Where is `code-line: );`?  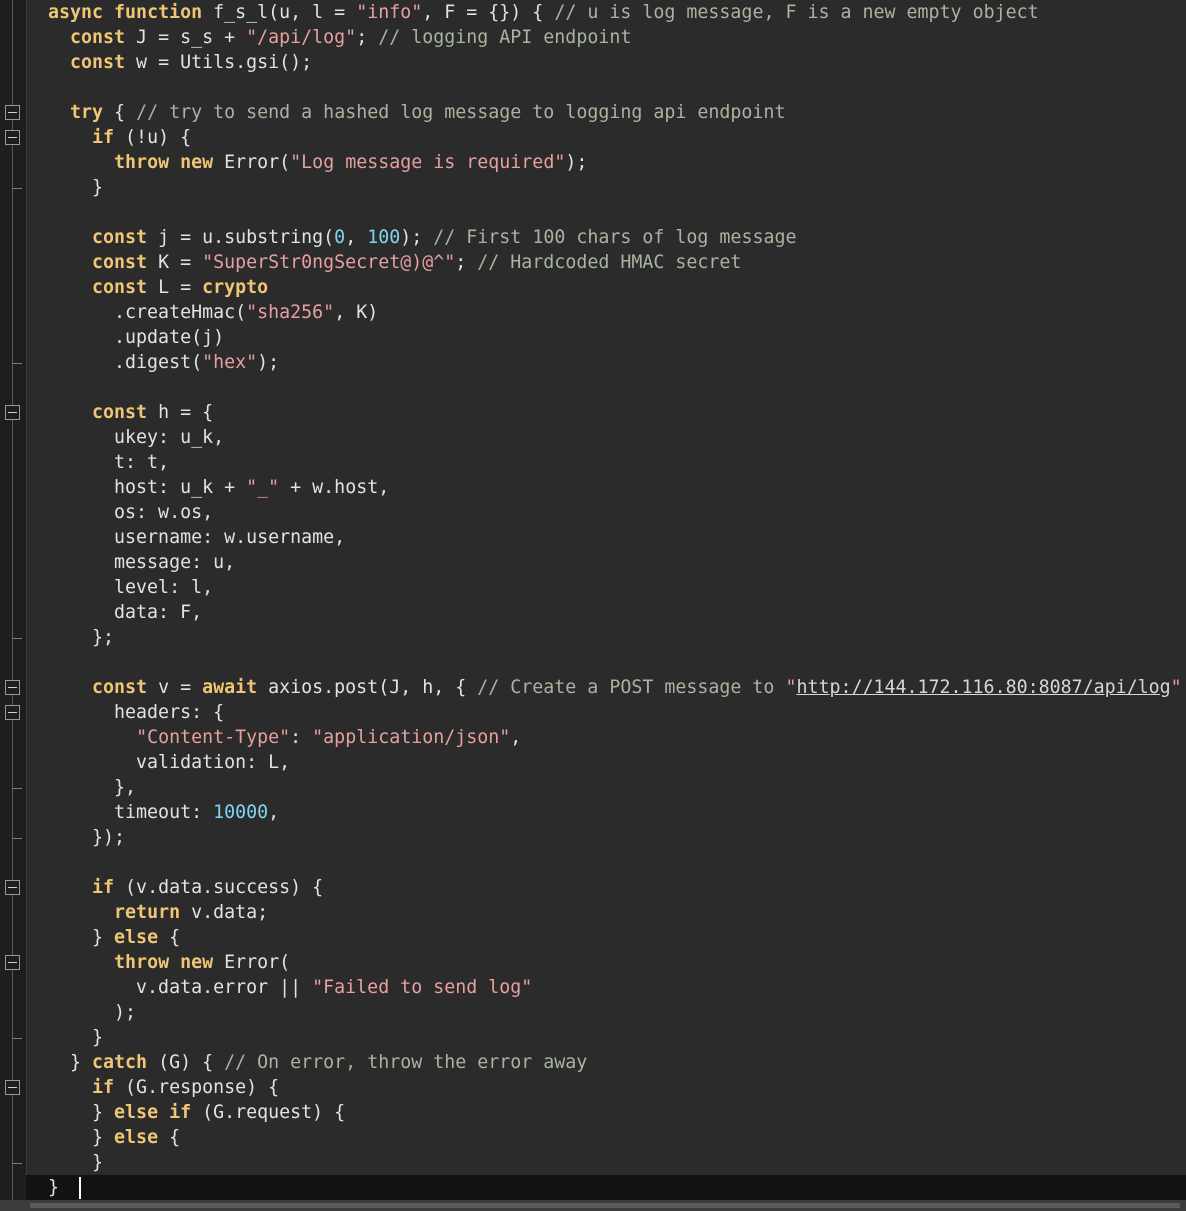 code-line: ); is located at coordinates (615, 1012).